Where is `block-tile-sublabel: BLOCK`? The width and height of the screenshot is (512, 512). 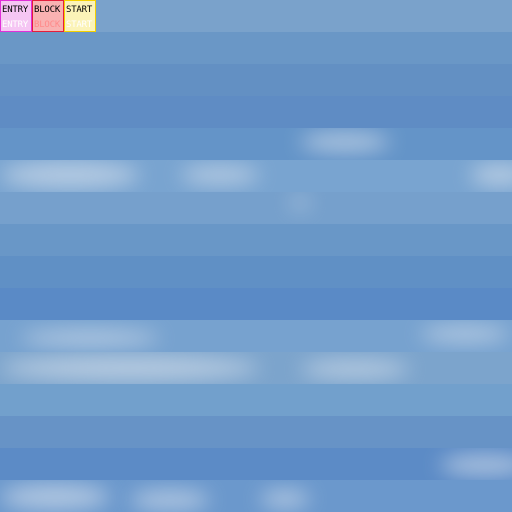 block-tile-sublabel: BLOCK is located at coordinates (47, 25).